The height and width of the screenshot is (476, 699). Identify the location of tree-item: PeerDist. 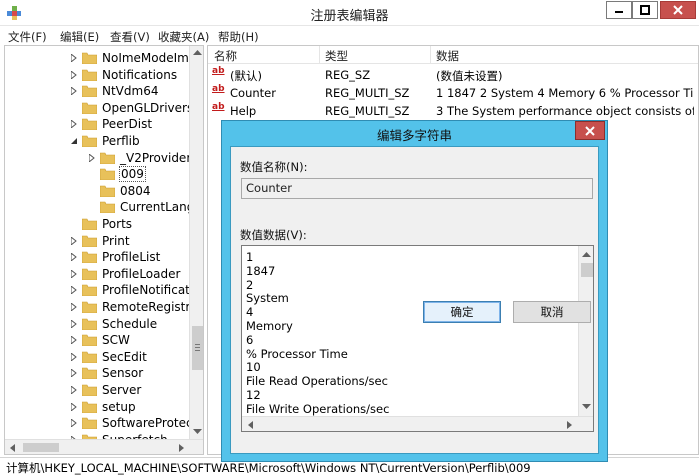
(111, 124).